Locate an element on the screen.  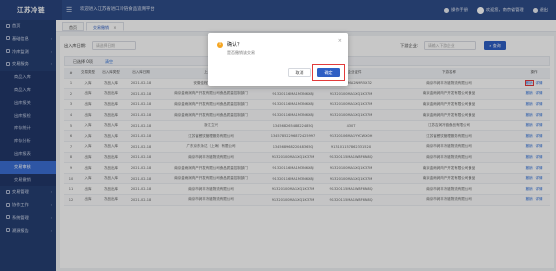
confirm-dialog: ! 确认？ 是否撤销该交易 × 取消 确定 is located at coordinates (278, 59).